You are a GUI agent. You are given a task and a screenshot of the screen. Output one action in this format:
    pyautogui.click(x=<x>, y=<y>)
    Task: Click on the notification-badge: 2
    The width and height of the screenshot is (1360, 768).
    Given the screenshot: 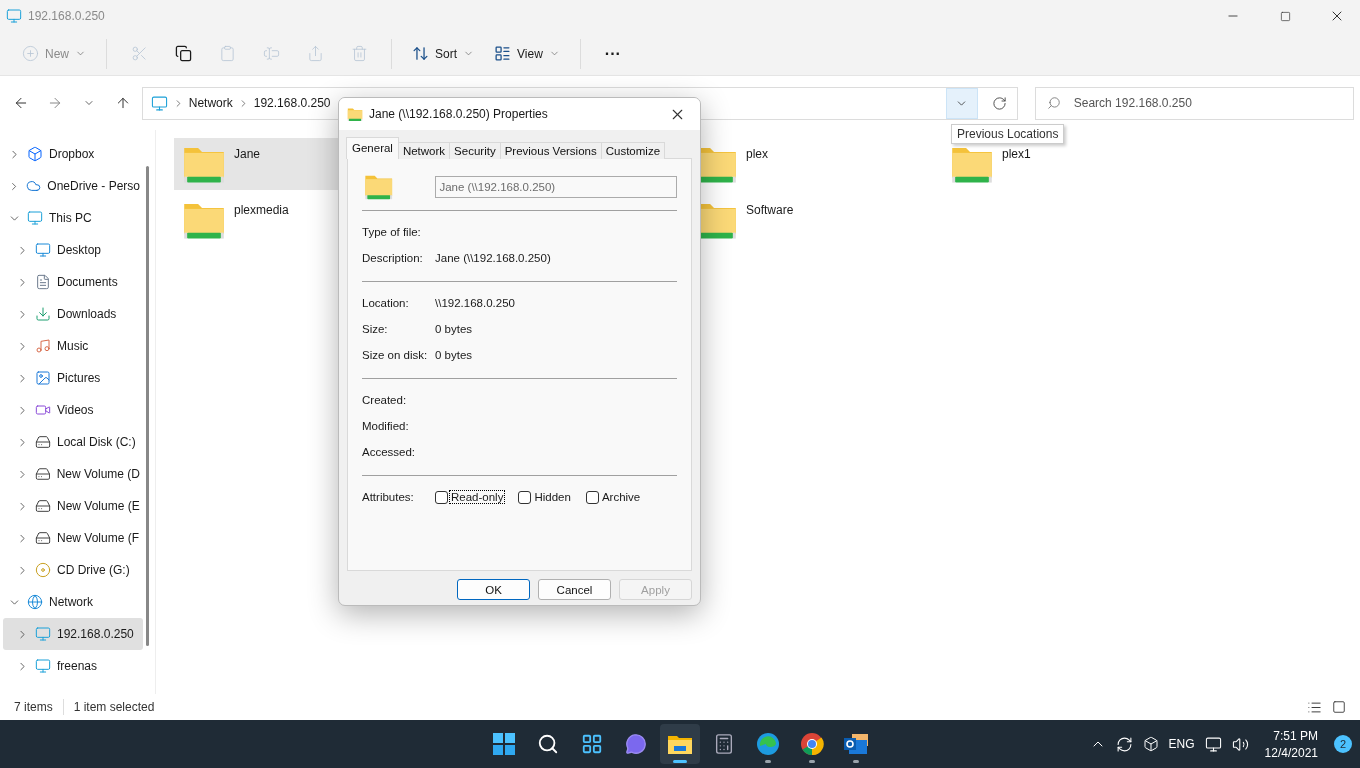 What is the action you would take?
    pyautogui.click(x=1343, y=744)
    